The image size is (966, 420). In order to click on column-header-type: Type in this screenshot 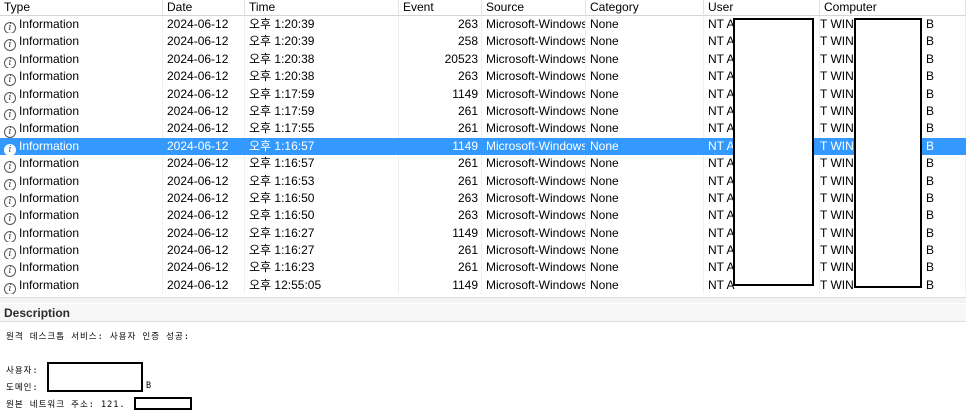, I will do `click(81, 8)`.